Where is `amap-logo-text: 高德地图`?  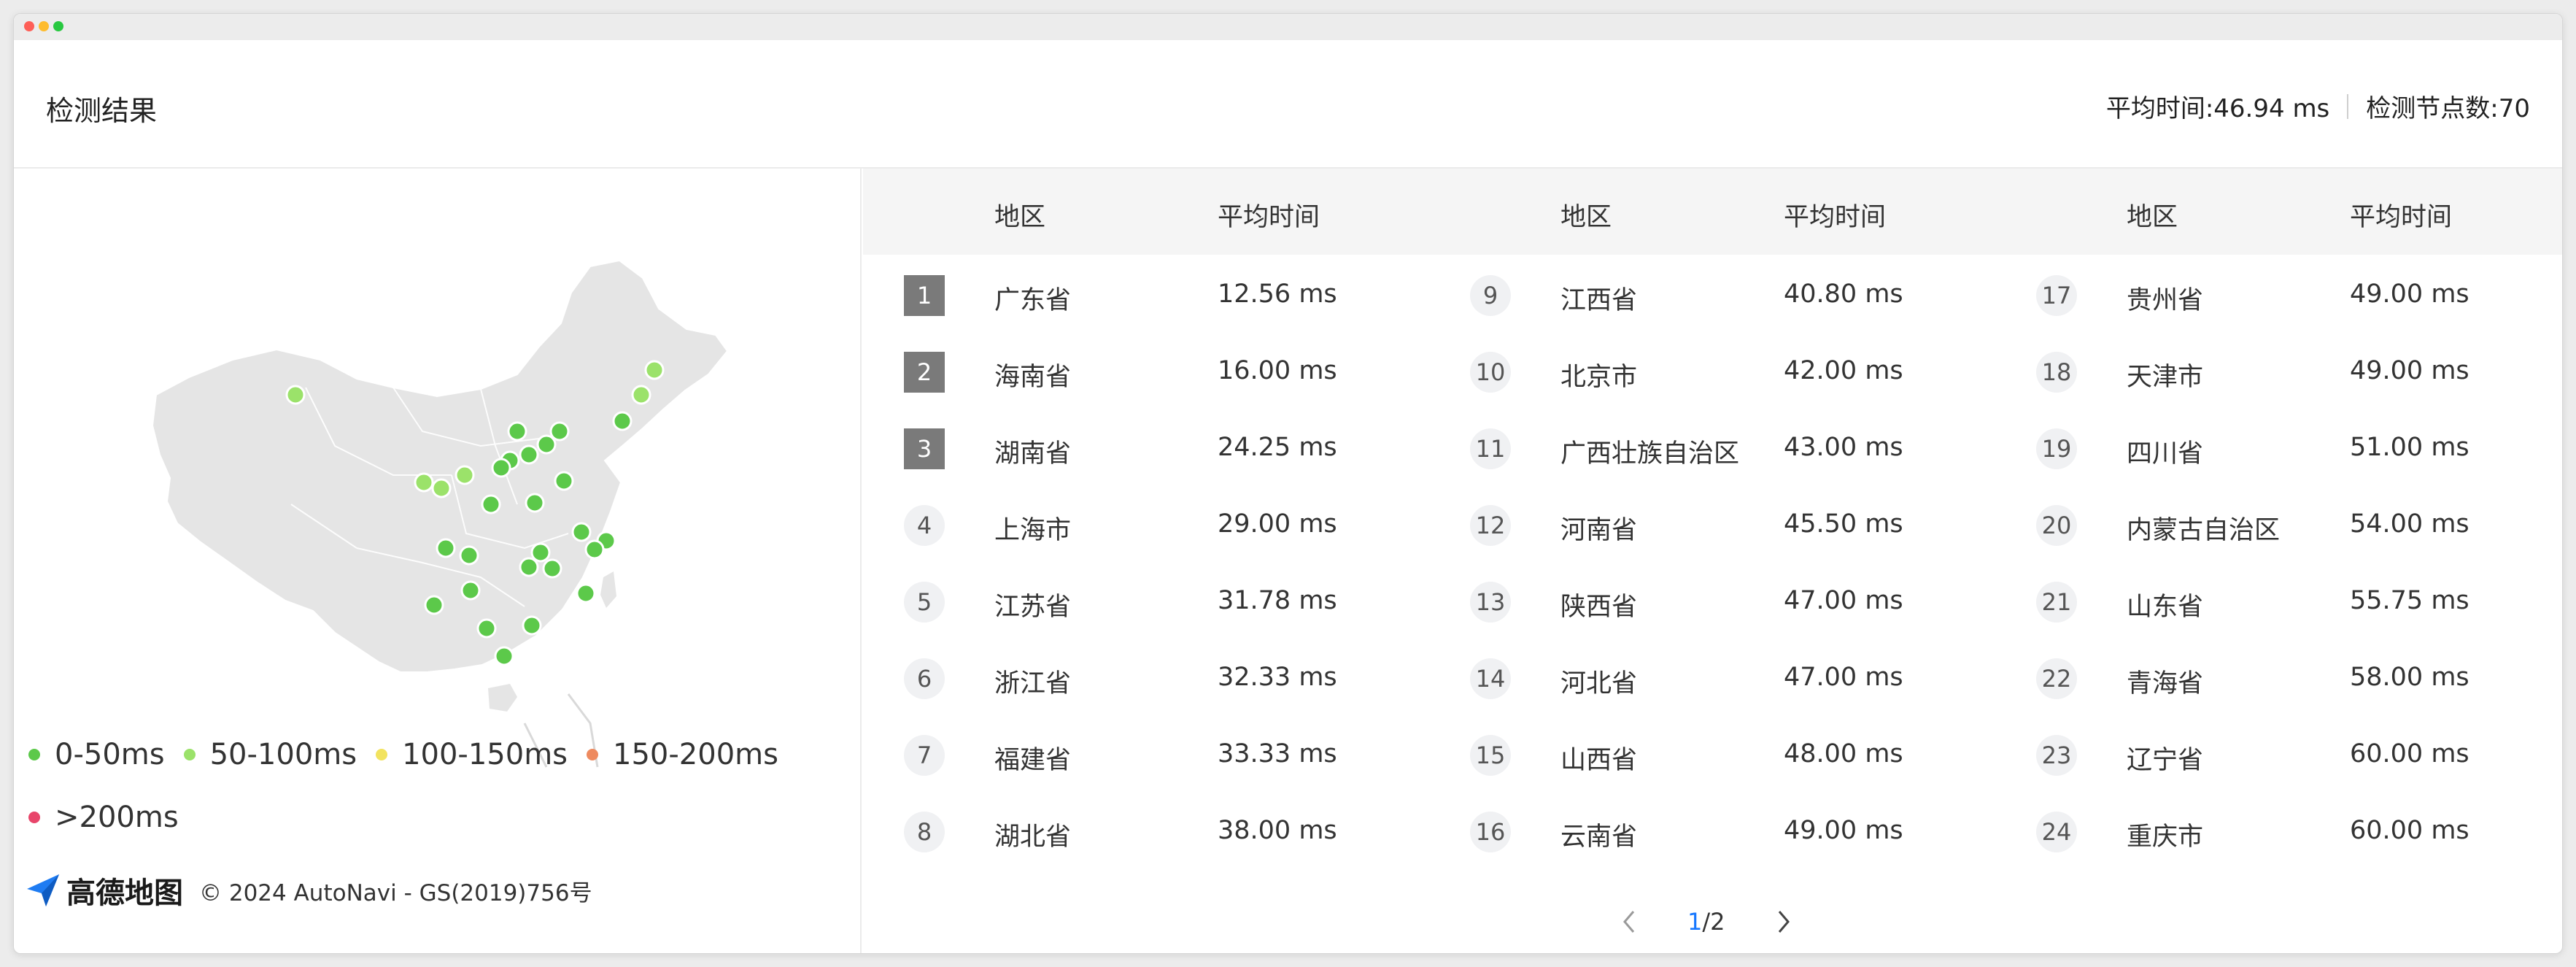 amap-logo-text: 高德地图 is located at coordinates (124, 894).